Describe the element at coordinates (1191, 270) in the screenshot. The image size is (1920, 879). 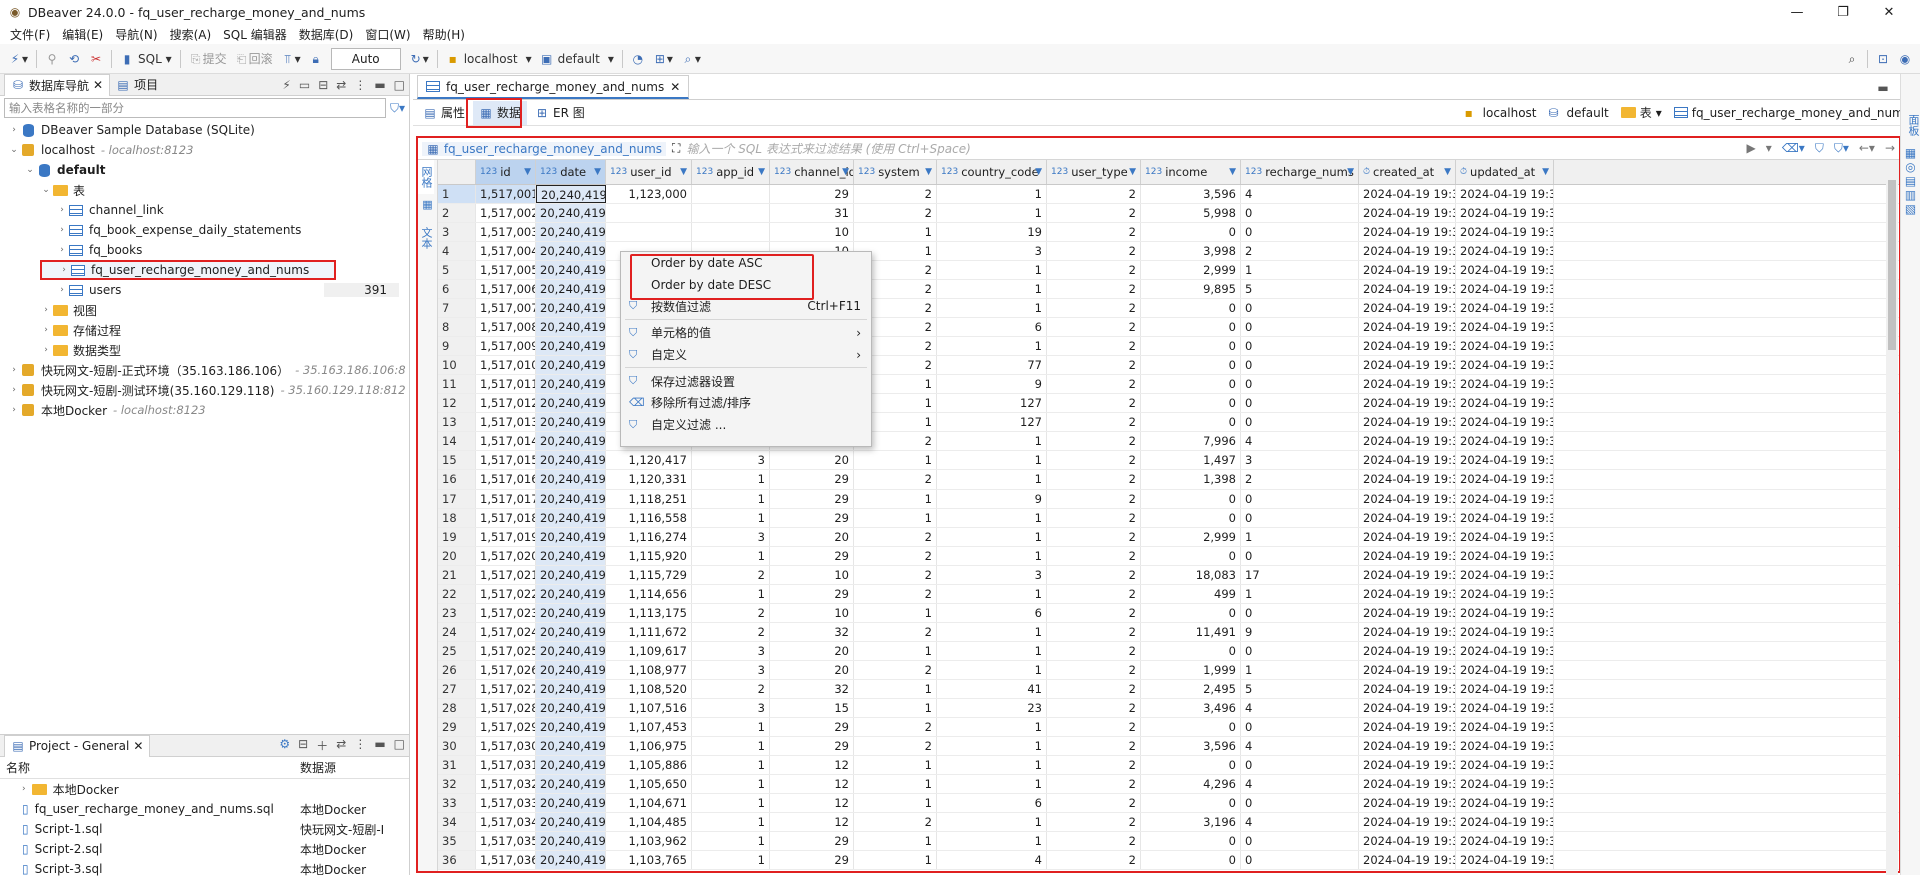
I see `grid-cell: 2,999` at that location.